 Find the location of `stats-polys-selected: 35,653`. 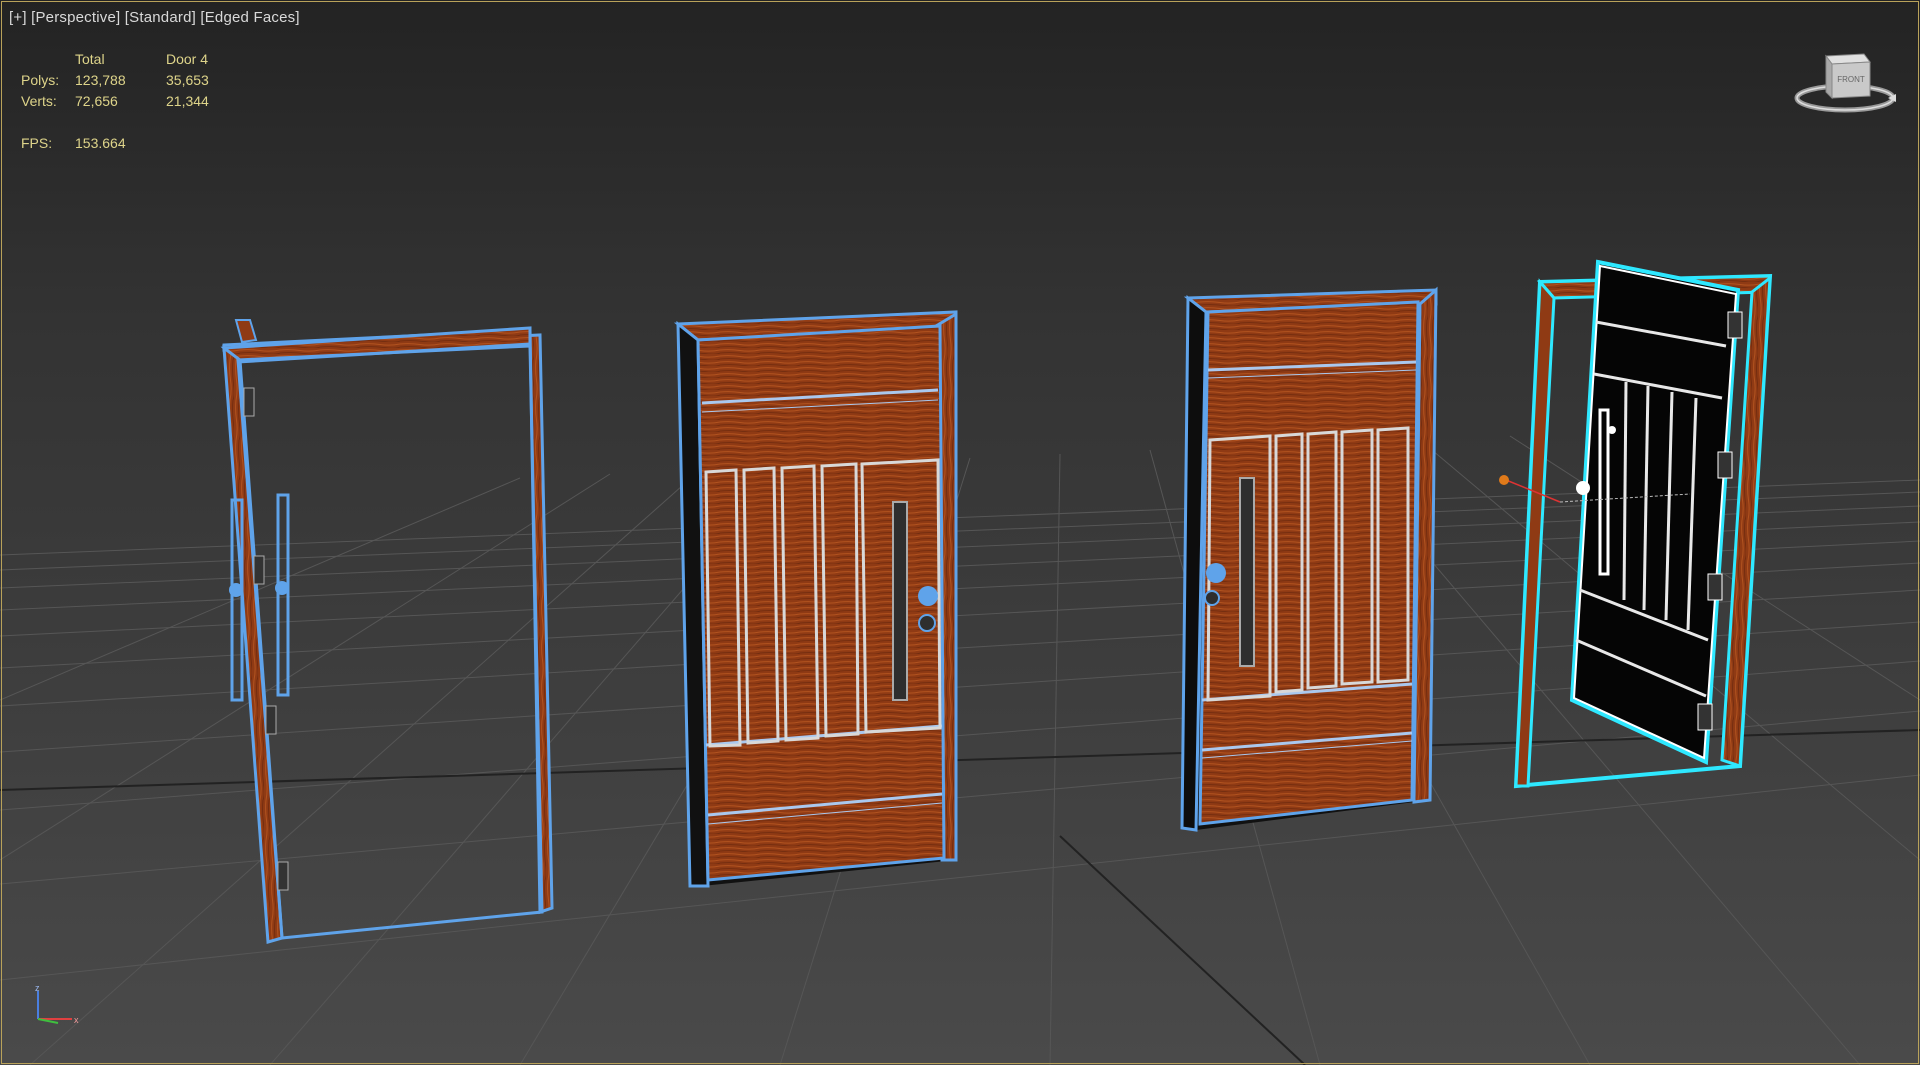

stats-polys-selected: 35,653 is located at coordinates (187, 80).